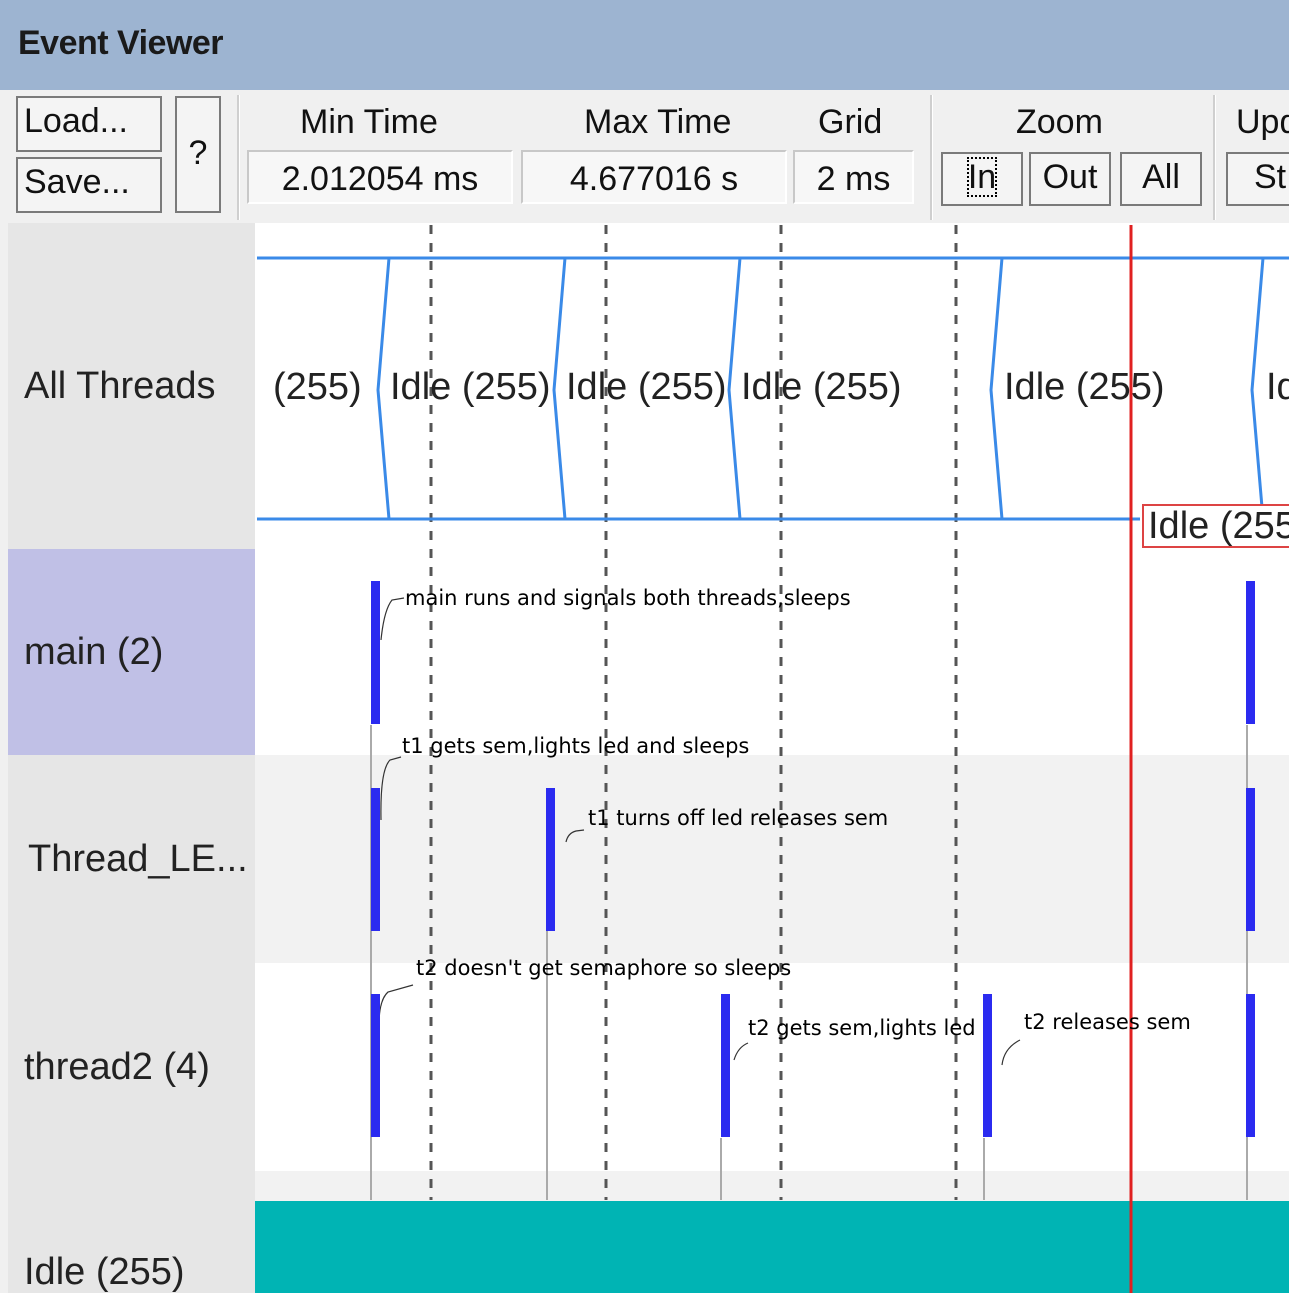  Describe the element at coordinates (317, 387) in the screenshot. I see `segment-label: (255)` at that location.